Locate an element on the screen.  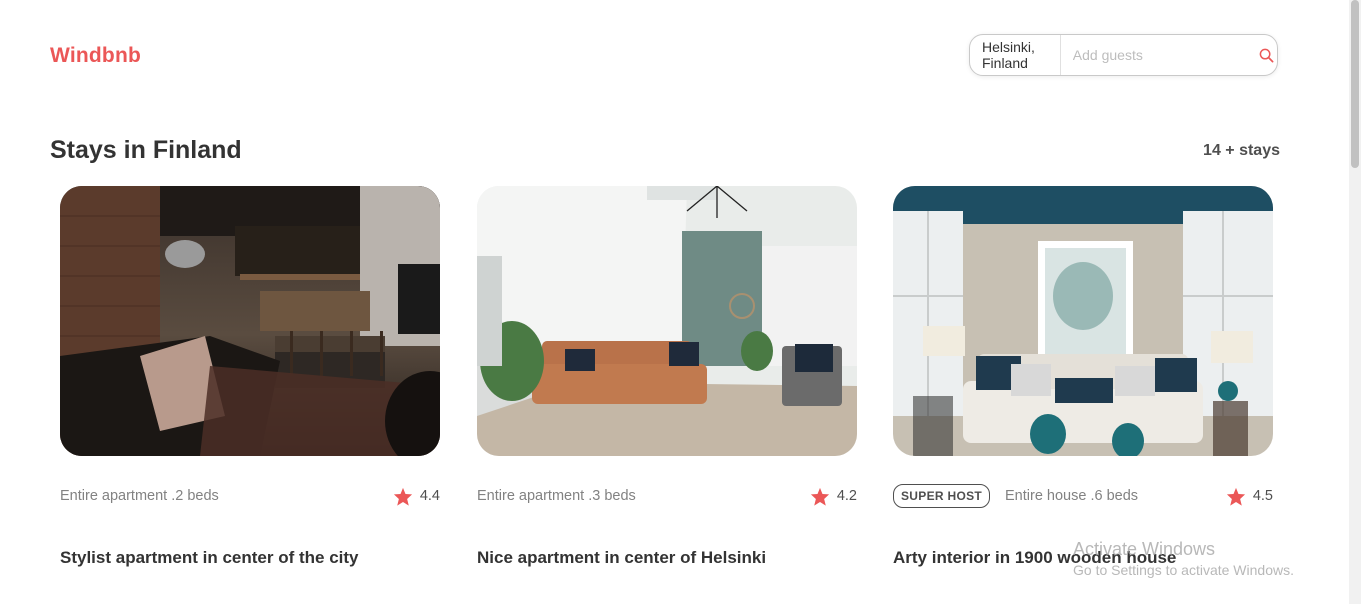
stay-rating: 4.5 is located at coordinates (1249, 496).